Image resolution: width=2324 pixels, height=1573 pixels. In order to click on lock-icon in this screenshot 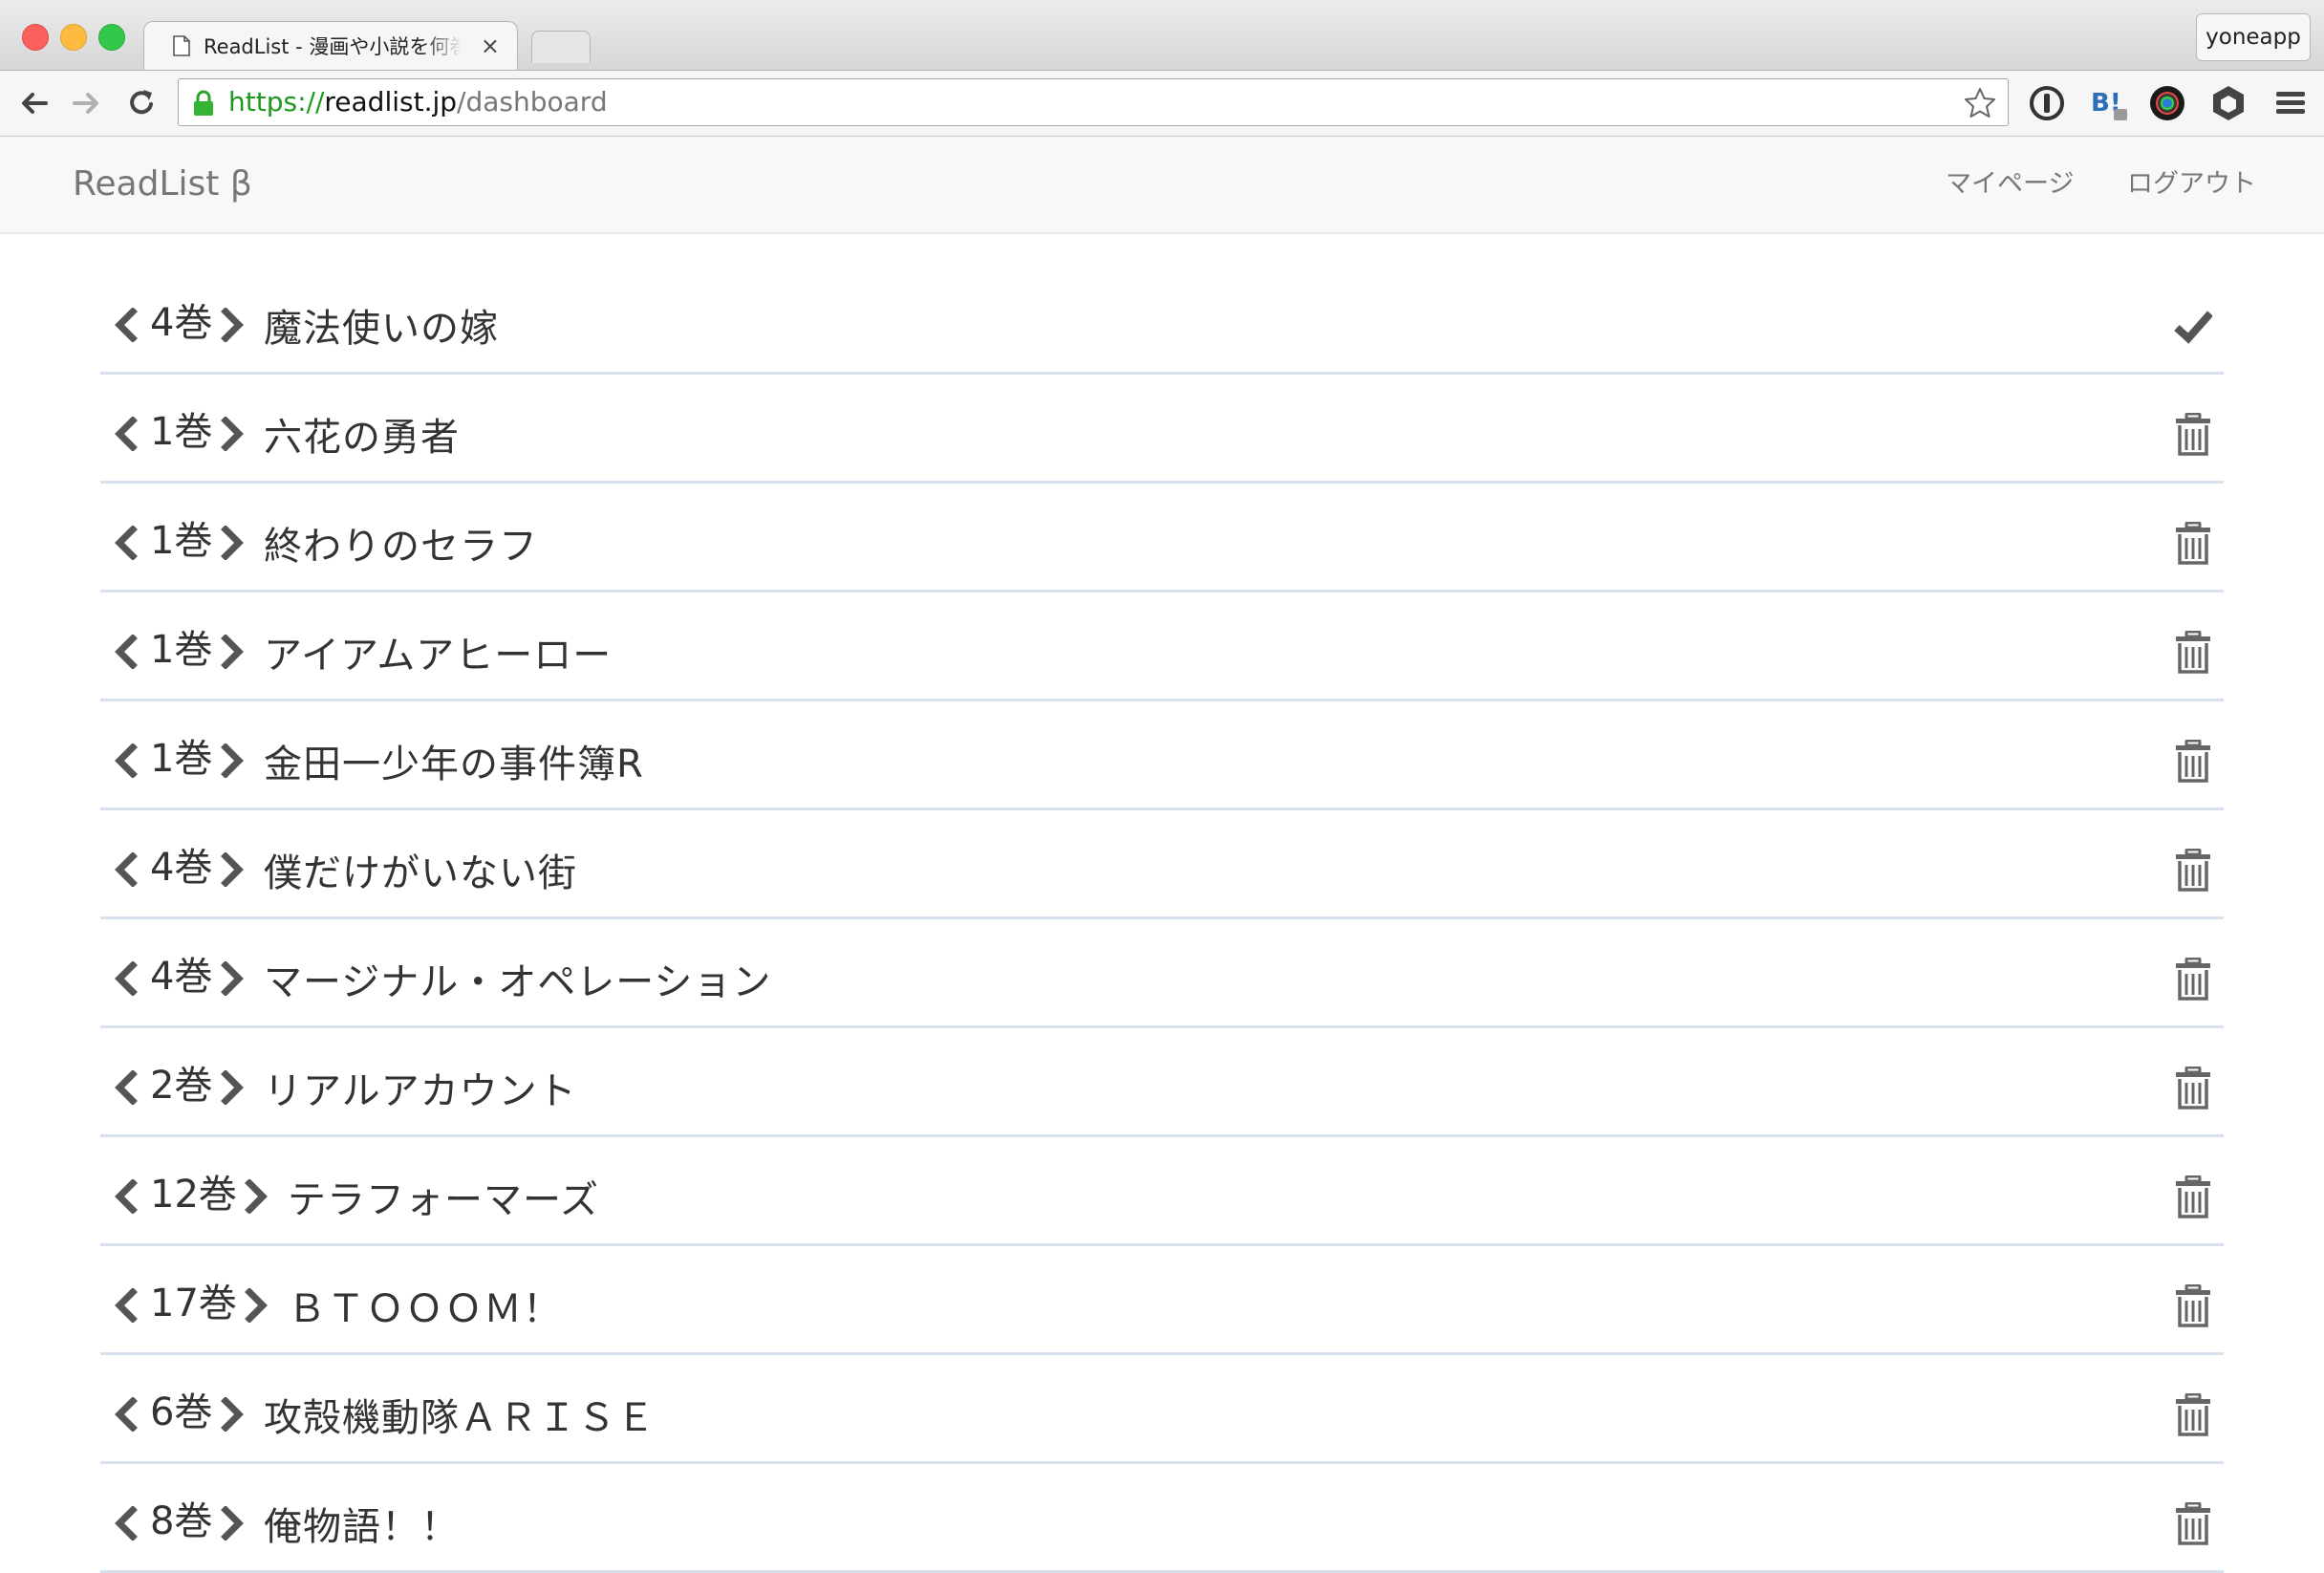, I will do `click(203, 103)`.